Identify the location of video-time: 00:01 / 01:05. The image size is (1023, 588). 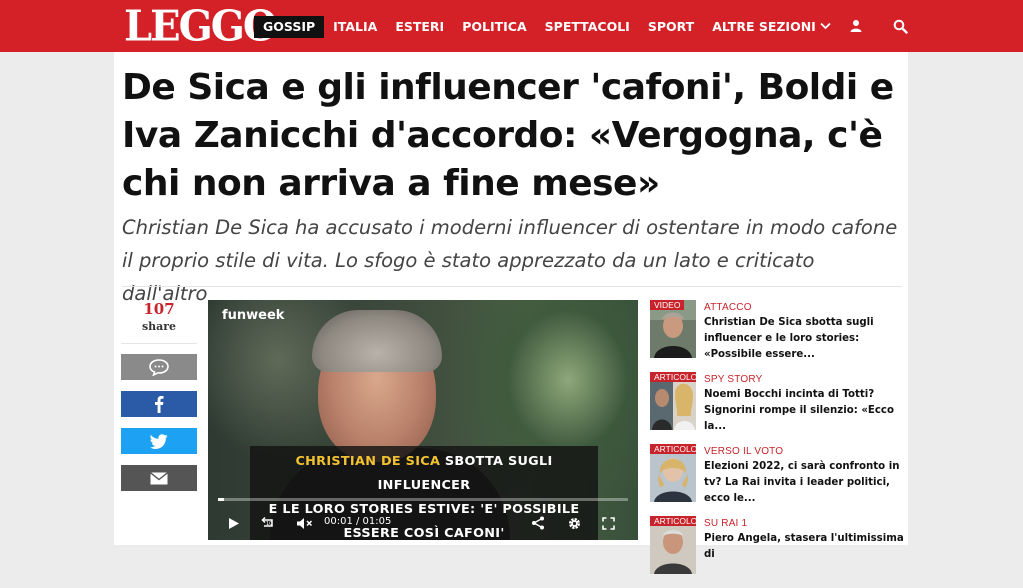
(358, 521).